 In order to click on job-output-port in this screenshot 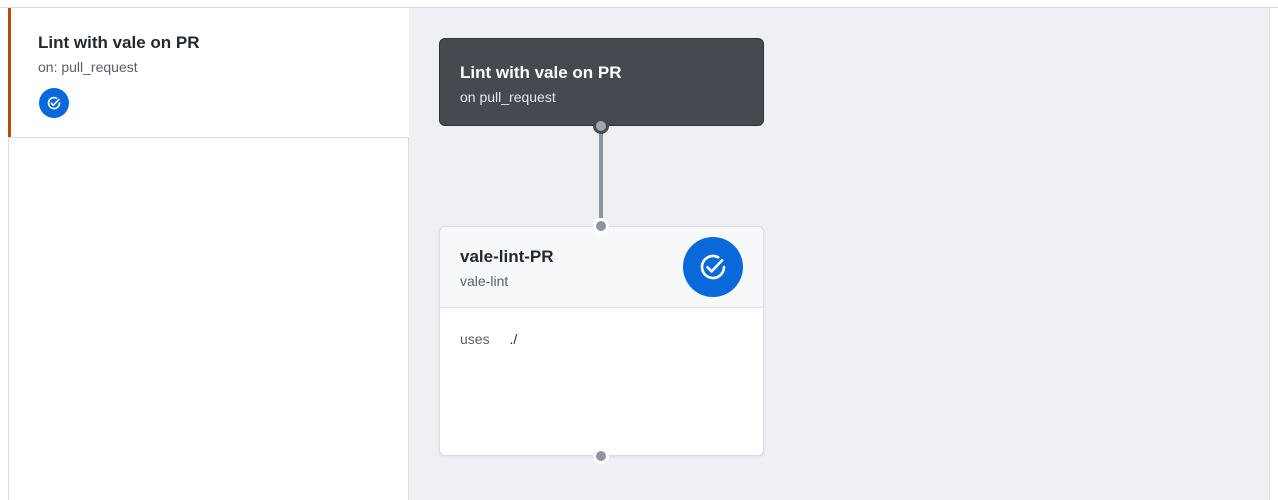, I will do `click(601, 456)`.